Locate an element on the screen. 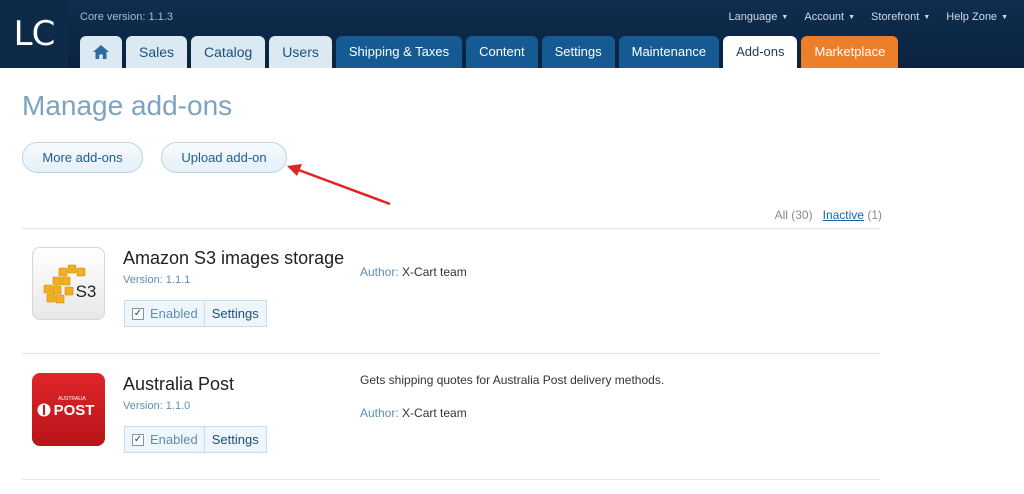 The width and height of the screenshot is (1024, 494). addon-name: Amazon S3 images storage is located at coordinates (233, 258).